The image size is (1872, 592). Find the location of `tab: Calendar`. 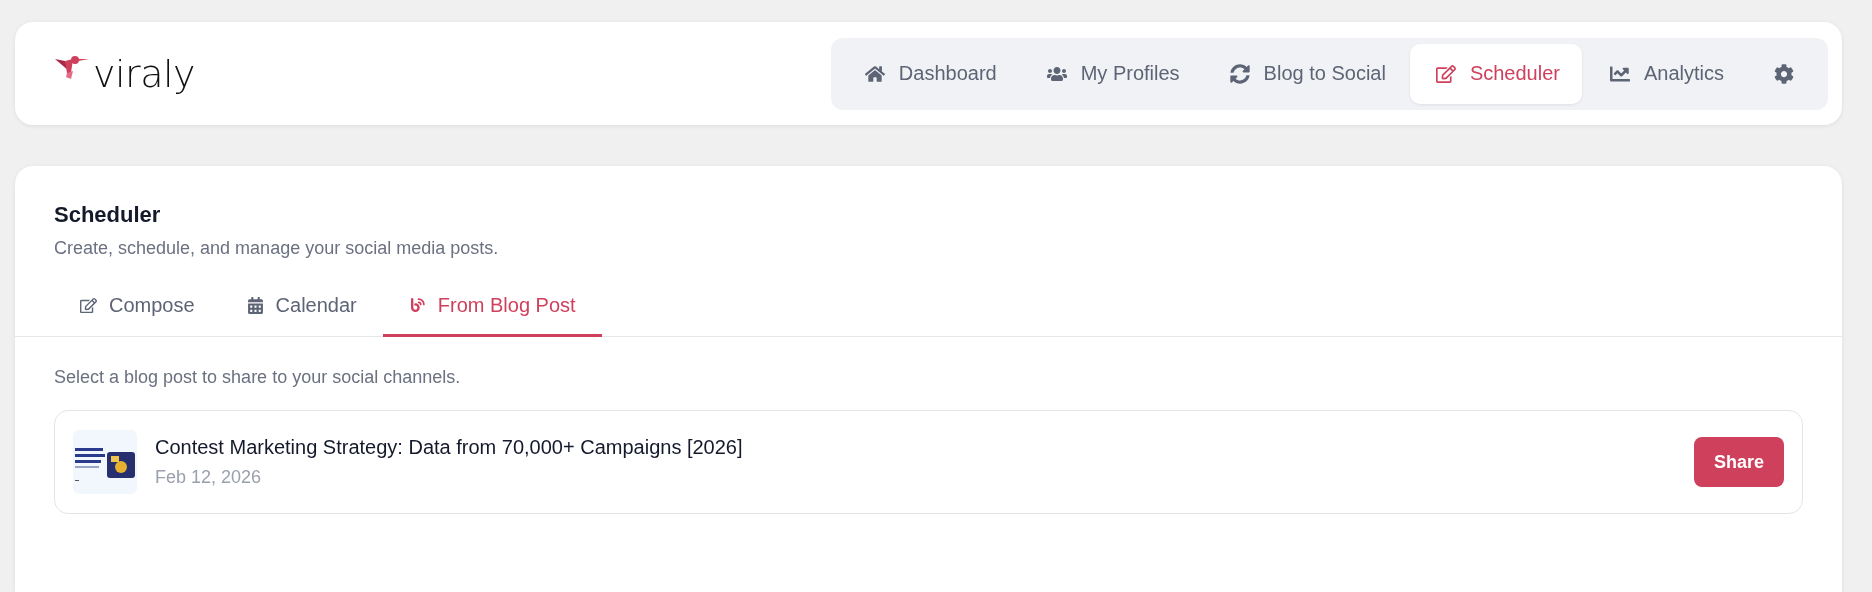

tab: Calendar is located at coordinates (301, 307).